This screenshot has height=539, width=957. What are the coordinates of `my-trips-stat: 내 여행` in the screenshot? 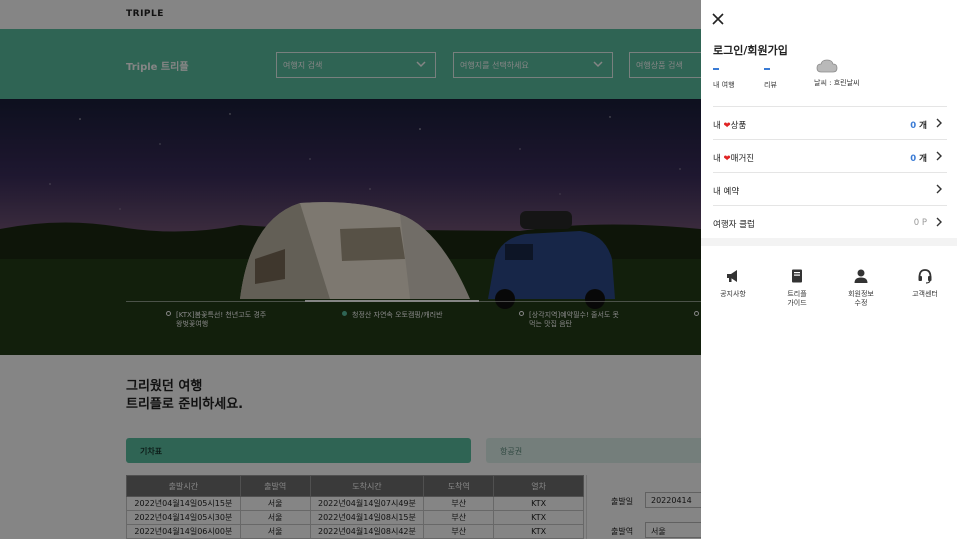 It's located at (724, 79).